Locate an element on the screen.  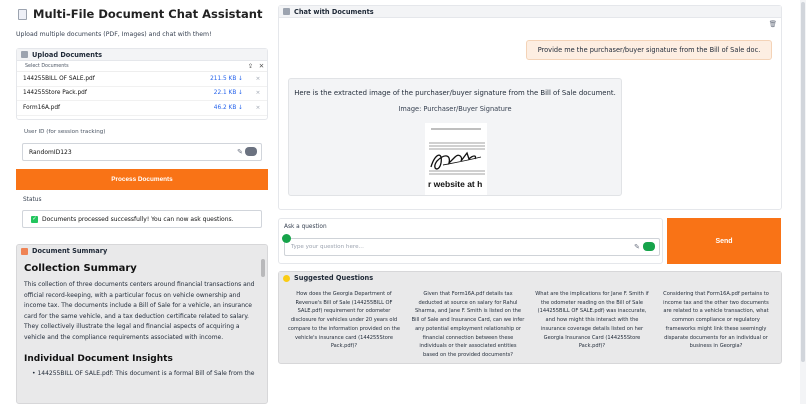
file-row: 144255Store Pack.pdf 22.1 KB ↓ × is located at coordinates (142, 94).